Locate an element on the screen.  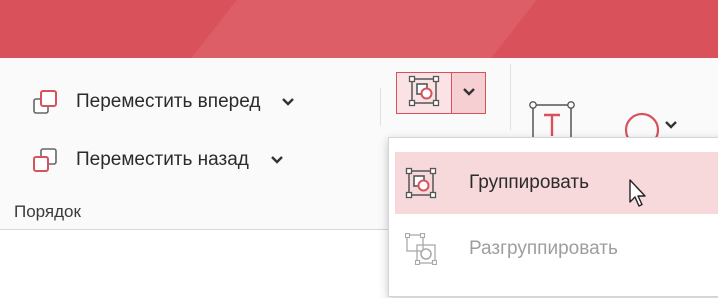
bring-forward-button: Переместить вперед is located at coordinates (163, 102).